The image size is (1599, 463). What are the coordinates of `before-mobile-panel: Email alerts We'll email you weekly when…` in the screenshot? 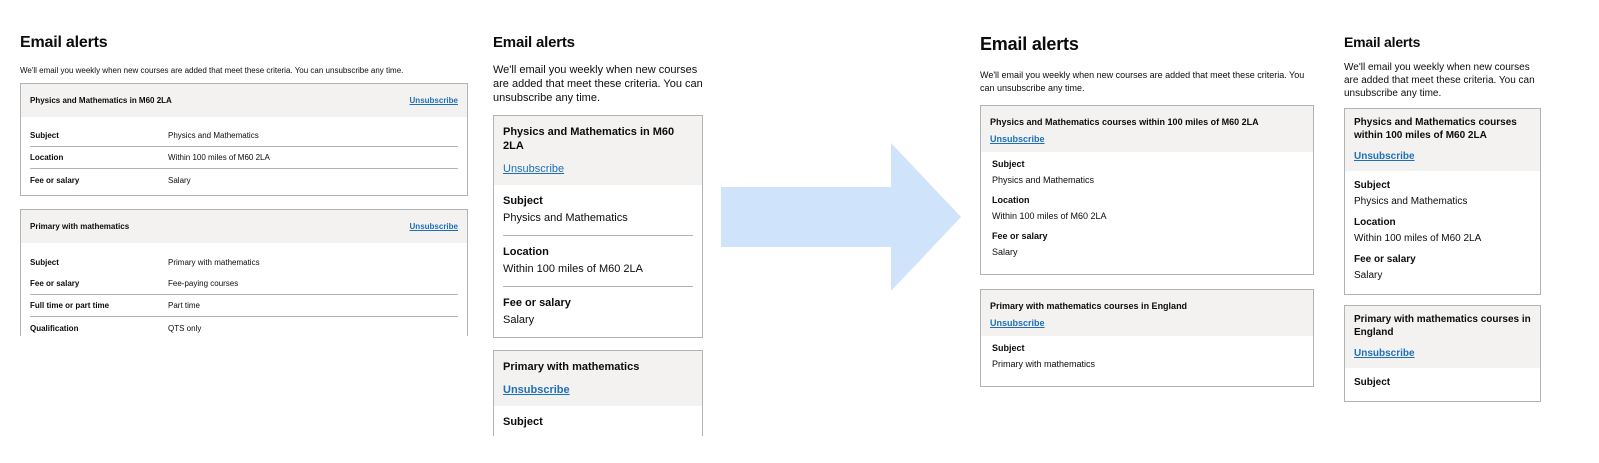 It's located at (599, 235).